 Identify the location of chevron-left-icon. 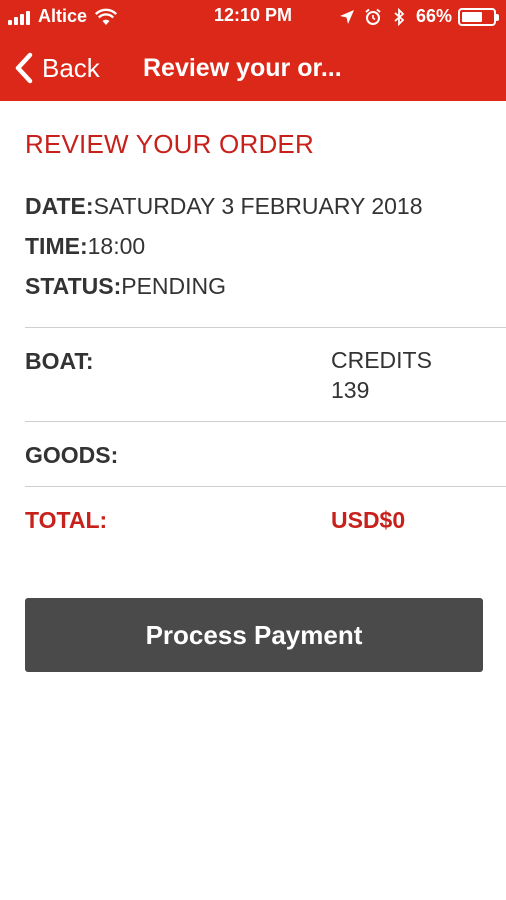
(24, 68).